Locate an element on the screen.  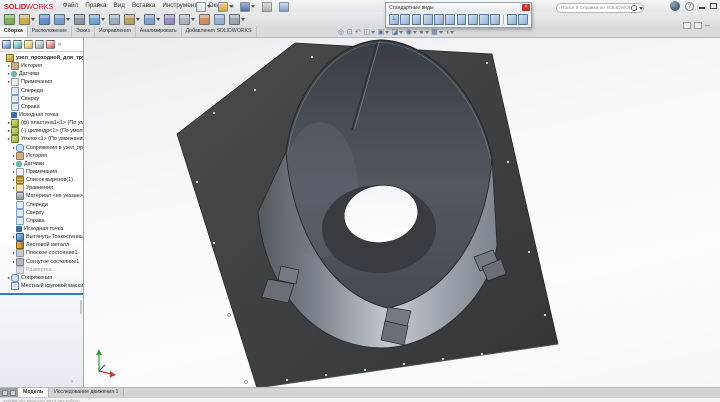
undo-icon is located at coordinates (284, 6).